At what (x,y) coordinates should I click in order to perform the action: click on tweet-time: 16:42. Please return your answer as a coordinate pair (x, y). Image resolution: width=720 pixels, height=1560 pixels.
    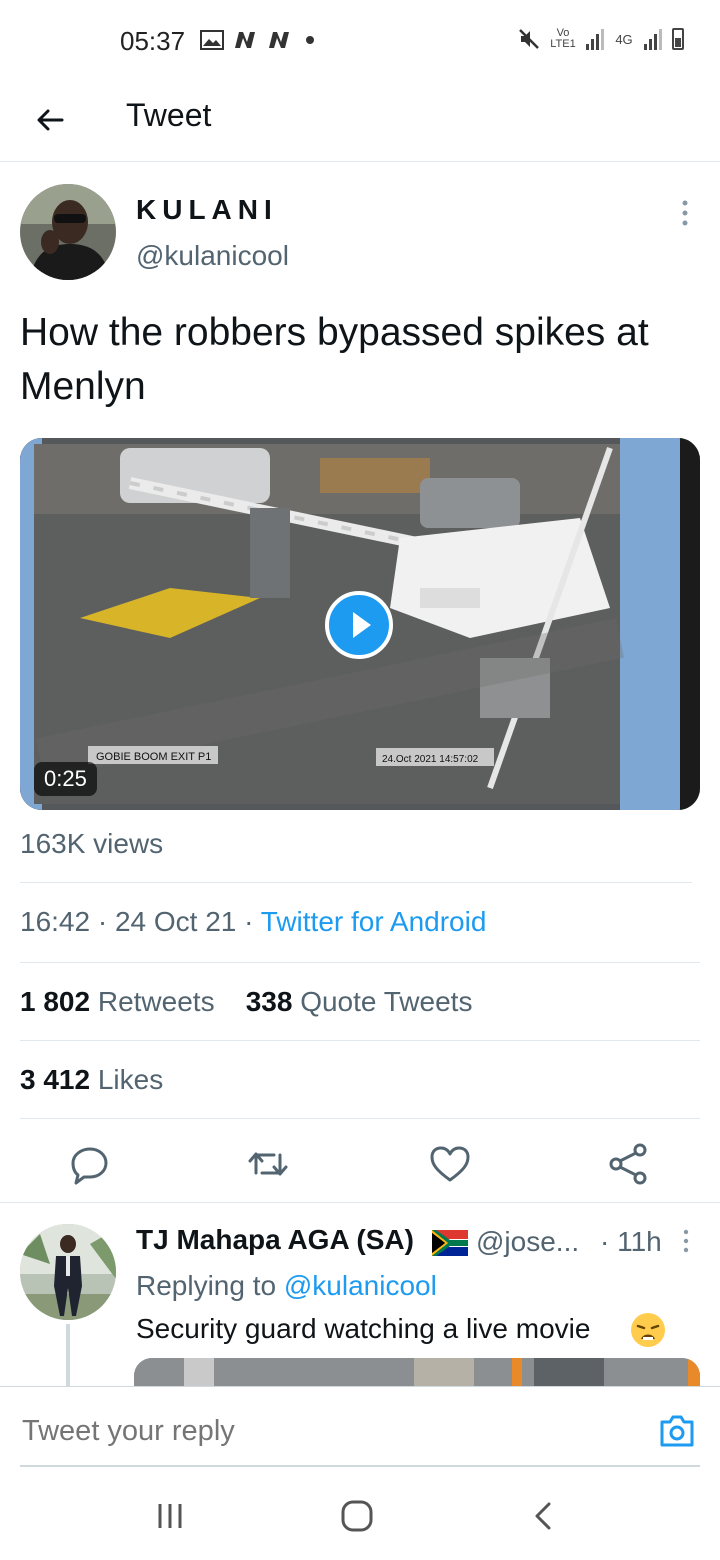
    Looking at the image, I should click on (55, 921).